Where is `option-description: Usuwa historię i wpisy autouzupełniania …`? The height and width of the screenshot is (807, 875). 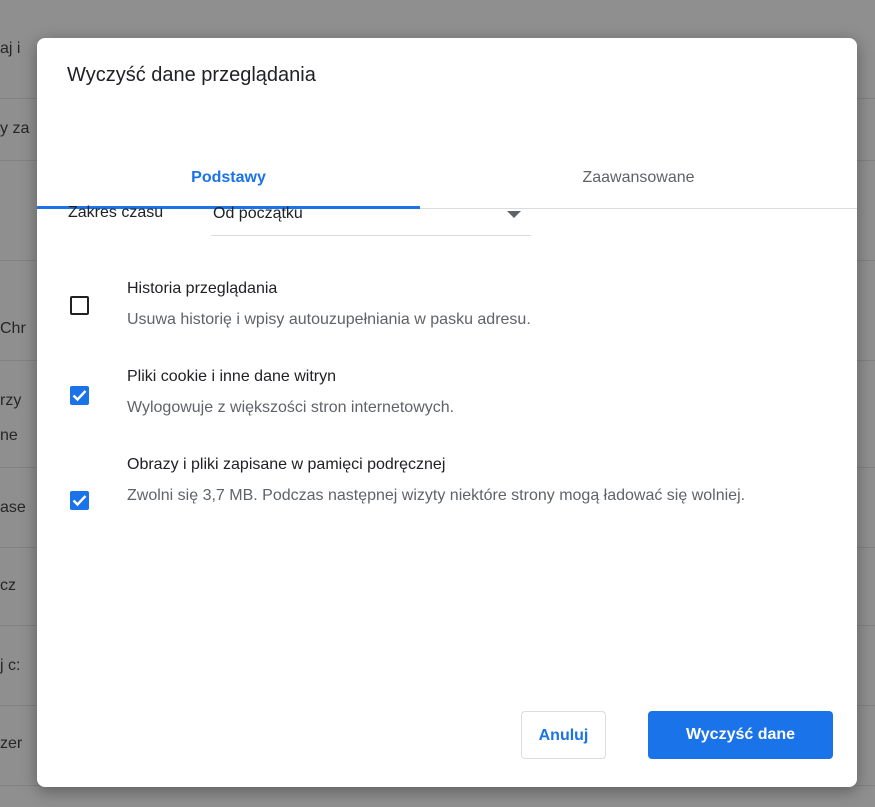
option-description: Usuwa historię i wpisy autouzupełniania … is located at coordinates (329, 319).